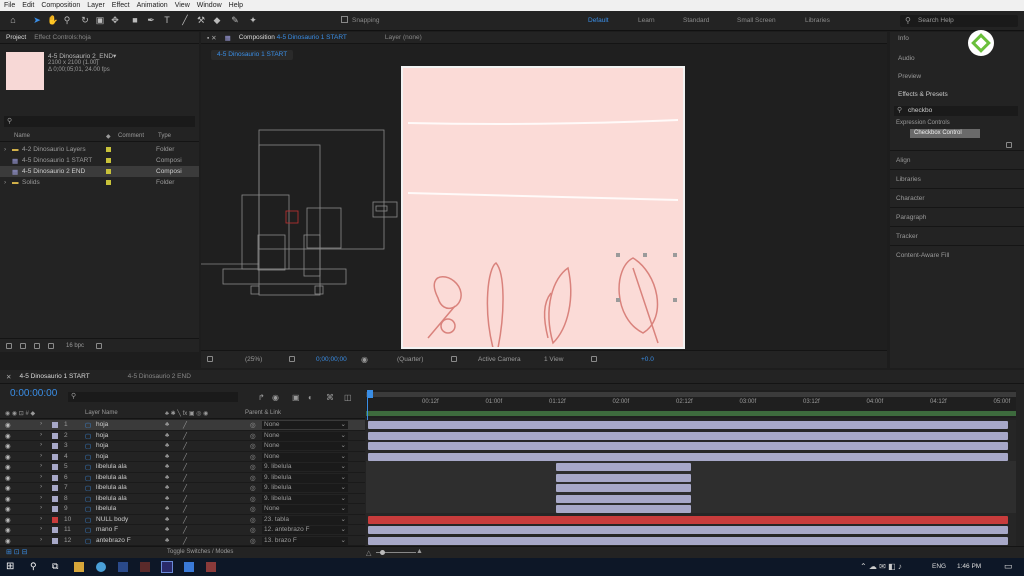  Describe the element at coordinates (957, 235) in the screenshot. I see `panel-tracker: Tracker` at that location.